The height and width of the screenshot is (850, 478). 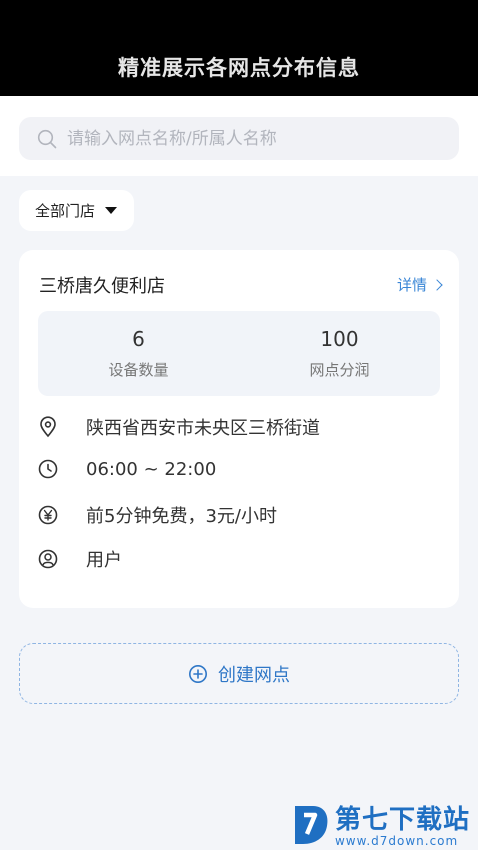 I want to click on watermark: 第七下载站 www.d7down.com, so click(x=380, y=823).